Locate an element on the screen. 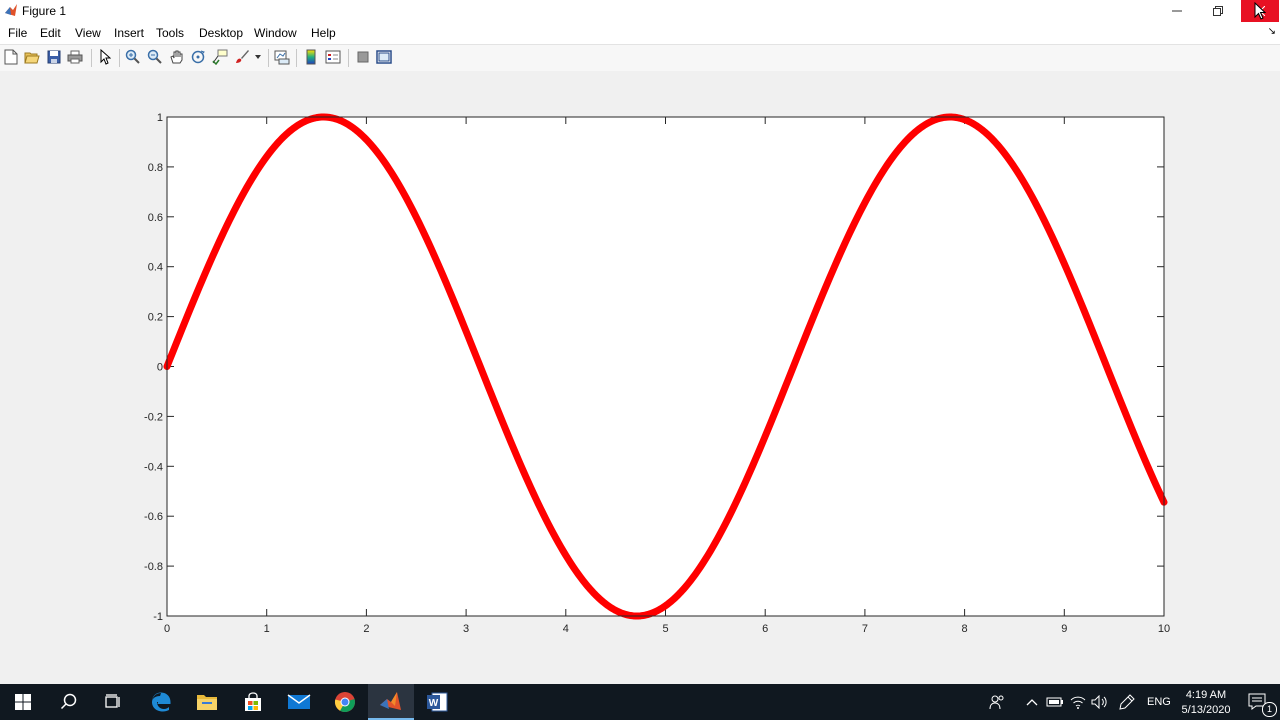 The height and width of the screenshot is (720, 1280). figure-toolbar is located at coordinates (640, 58).